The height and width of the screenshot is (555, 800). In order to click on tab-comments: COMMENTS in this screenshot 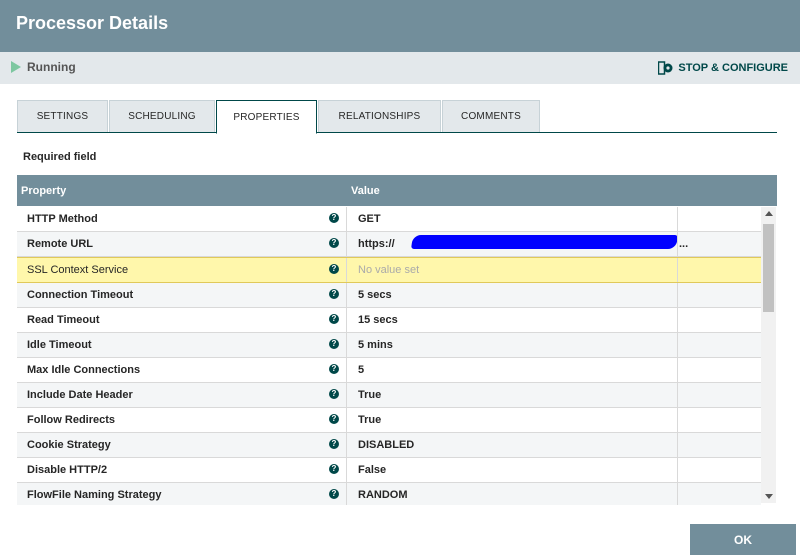, I will do `click(491, 116)`.